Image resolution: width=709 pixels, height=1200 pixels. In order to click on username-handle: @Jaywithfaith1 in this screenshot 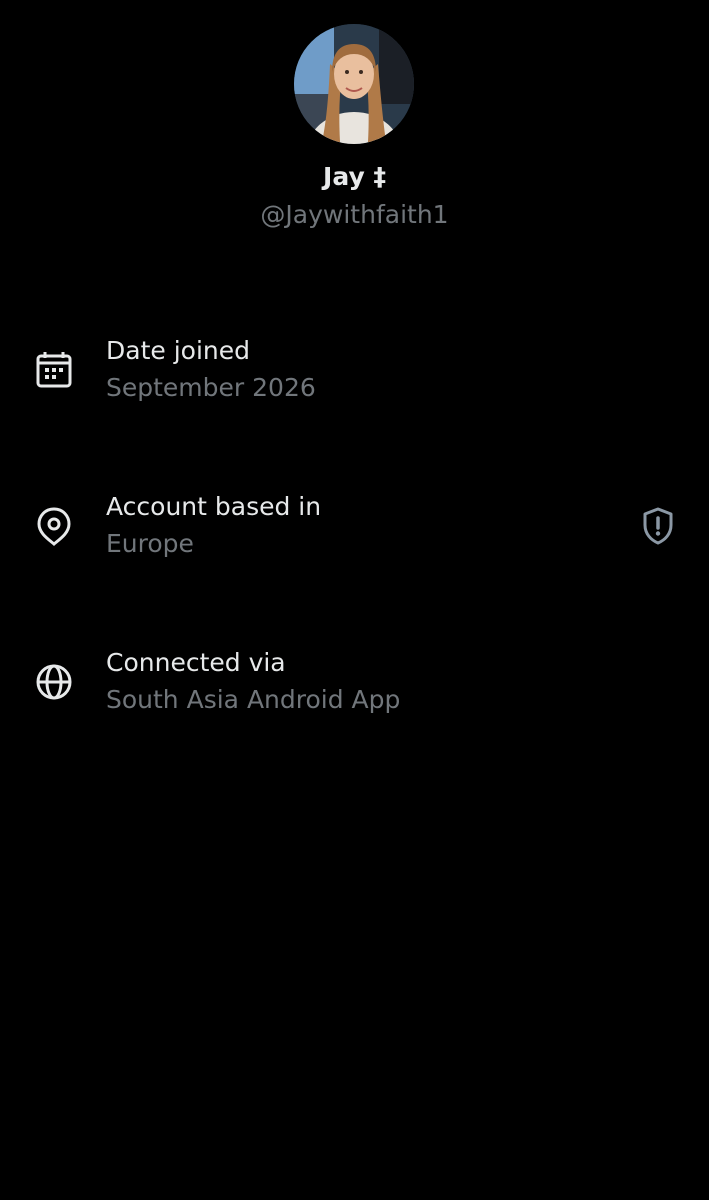, I will do `click(354, 214)`.